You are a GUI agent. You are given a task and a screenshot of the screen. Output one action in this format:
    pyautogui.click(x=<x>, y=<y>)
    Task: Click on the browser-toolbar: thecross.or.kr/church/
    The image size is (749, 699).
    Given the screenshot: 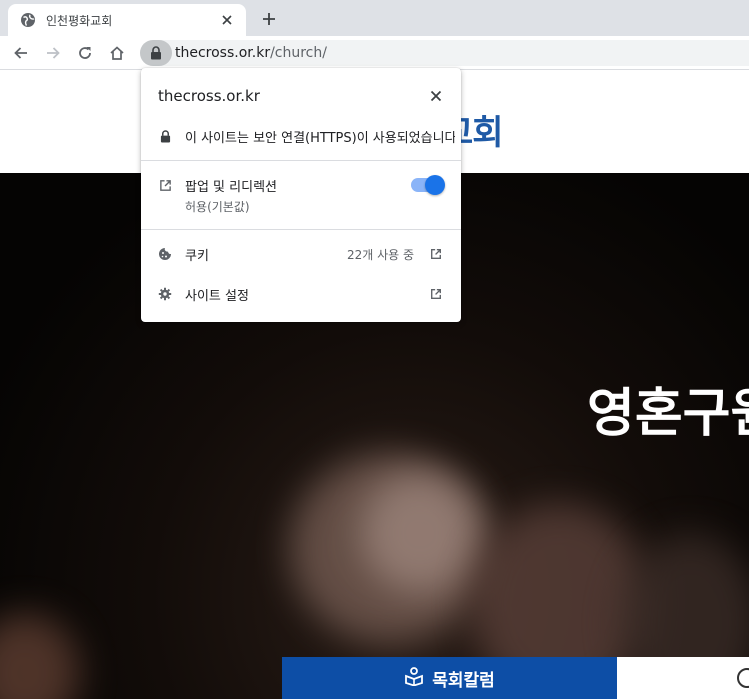 What is the action you would take?
    pyautogui.click(x=374, y=53)
    